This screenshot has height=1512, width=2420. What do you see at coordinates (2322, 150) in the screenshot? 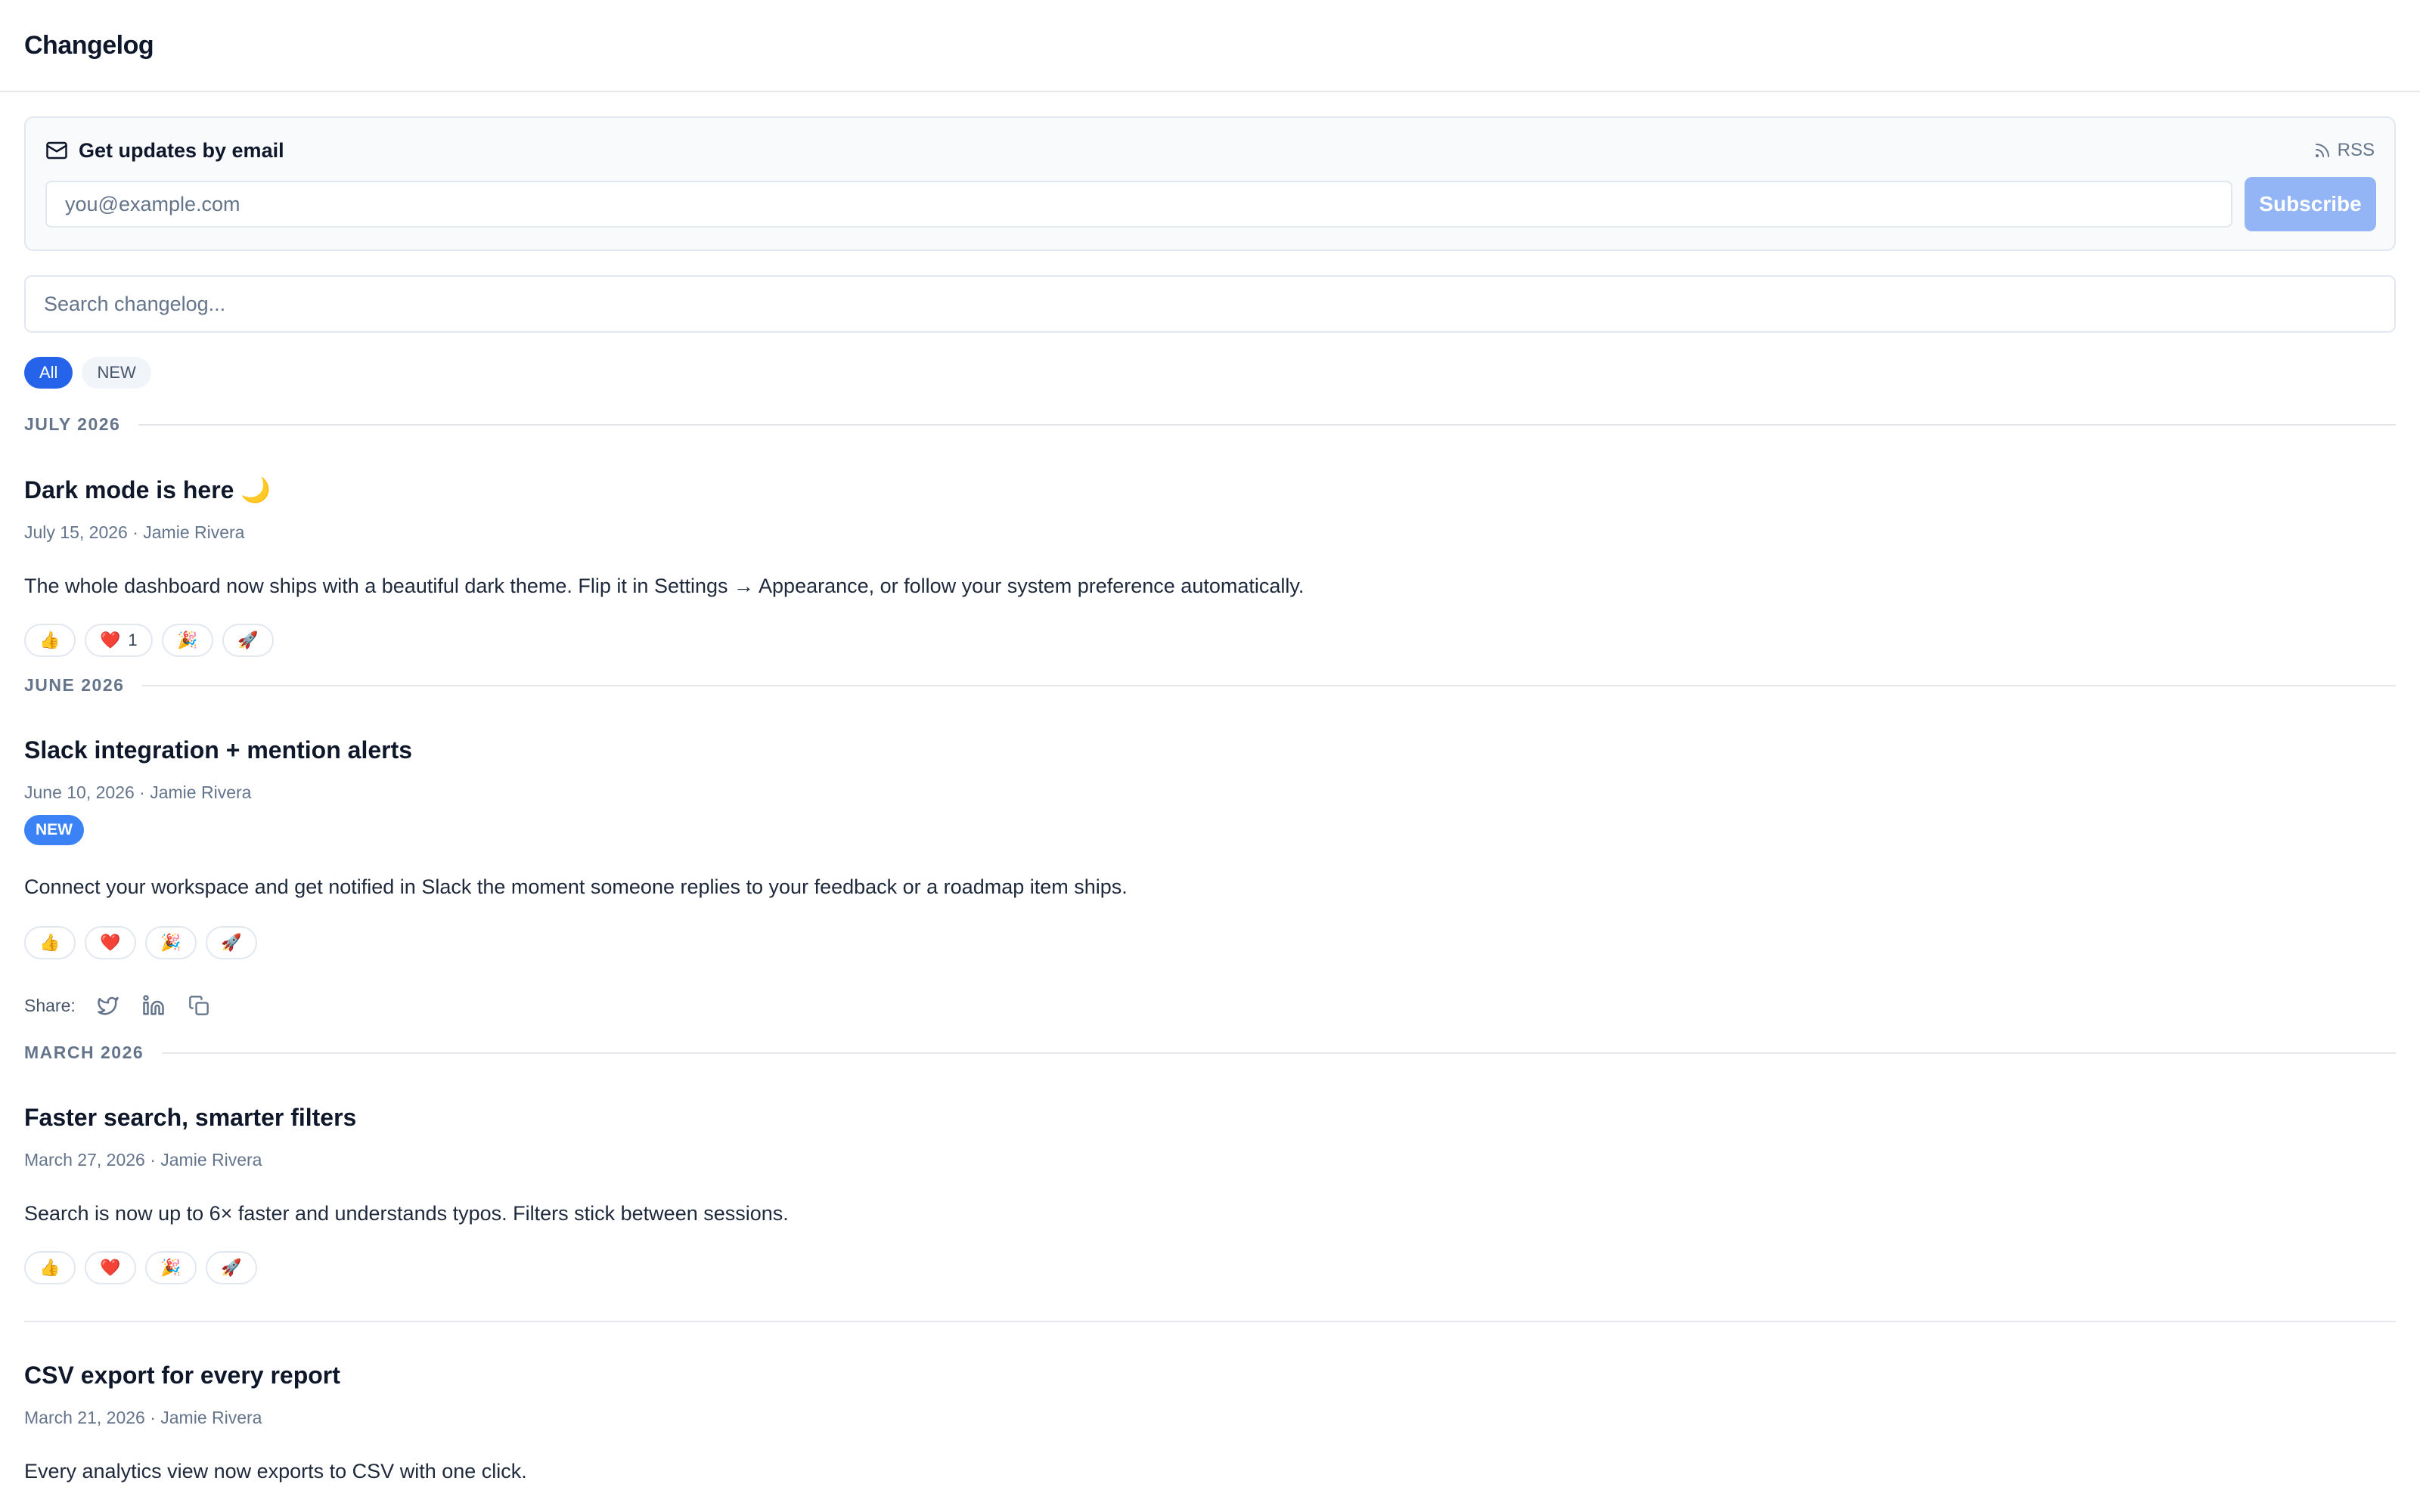
I see `rss-icon` at bounding box center [2322, 150].